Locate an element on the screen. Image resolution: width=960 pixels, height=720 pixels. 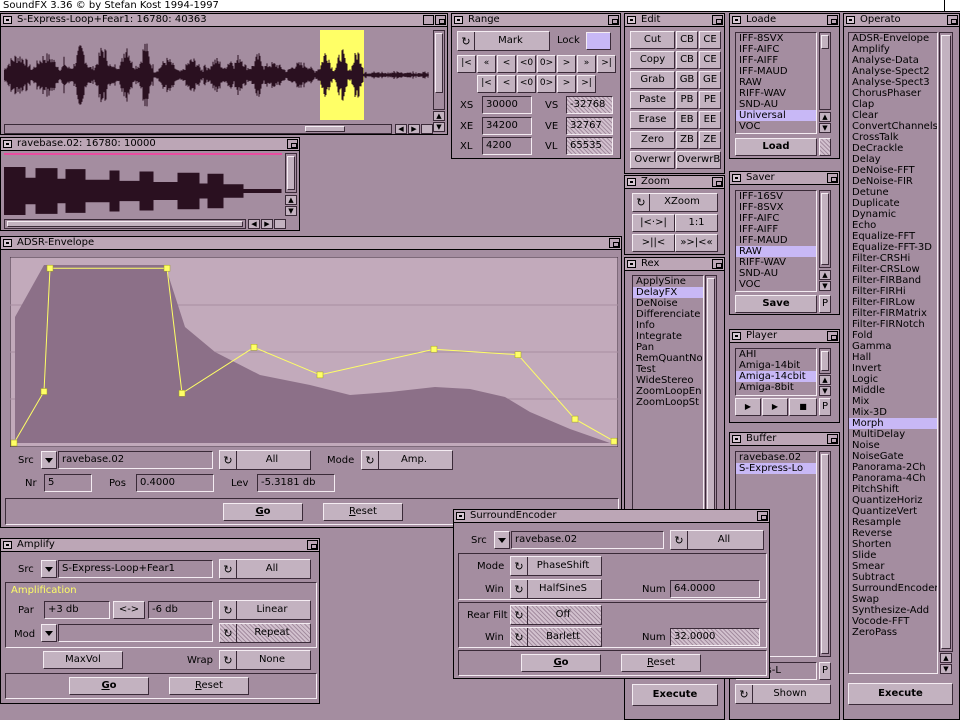
list-item: Reverse is located at coordinates (893, 533).